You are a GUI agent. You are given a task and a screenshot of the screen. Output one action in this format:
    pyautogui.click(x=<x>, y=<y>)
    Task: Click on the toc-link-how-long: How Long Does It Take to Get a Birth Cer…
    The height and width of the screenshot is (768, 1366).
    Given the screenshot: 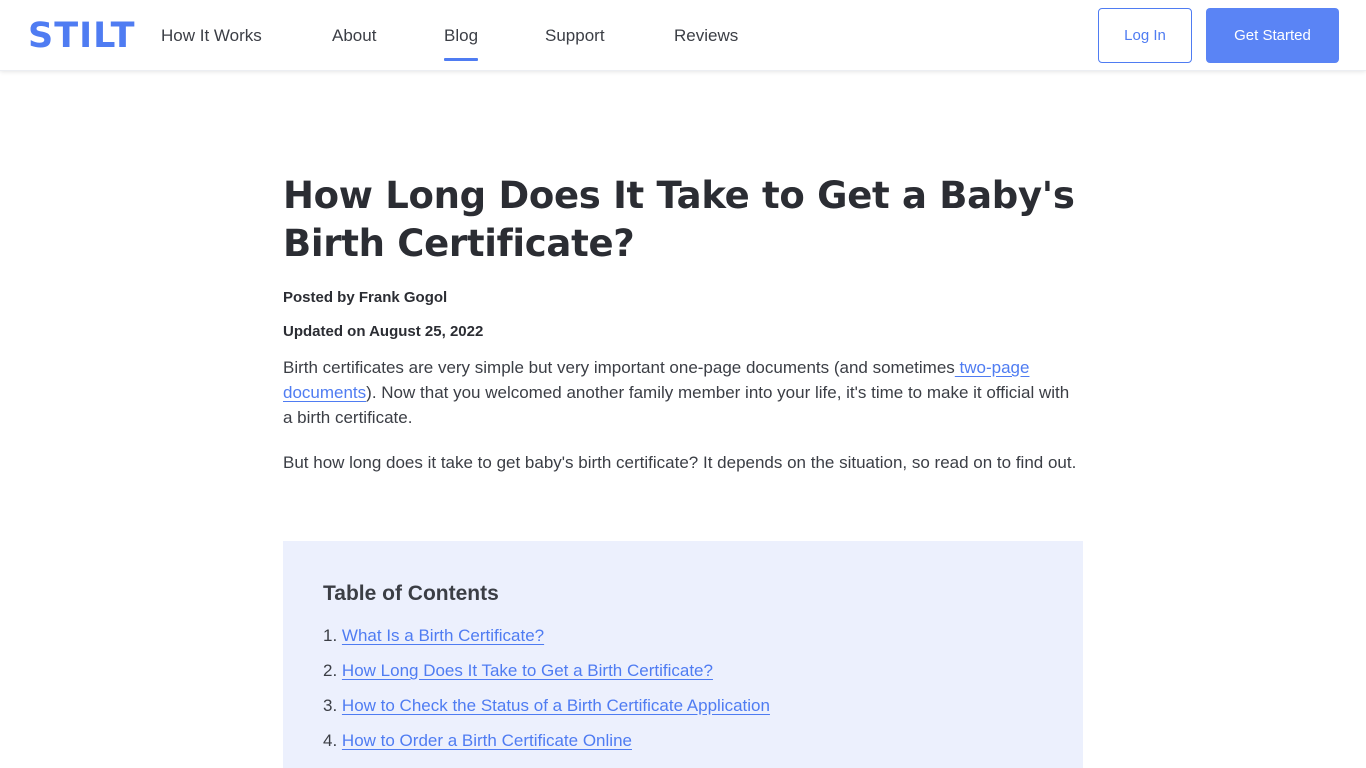 What is the action you would take?
    pyautogui.click(x=527, y=670)
    